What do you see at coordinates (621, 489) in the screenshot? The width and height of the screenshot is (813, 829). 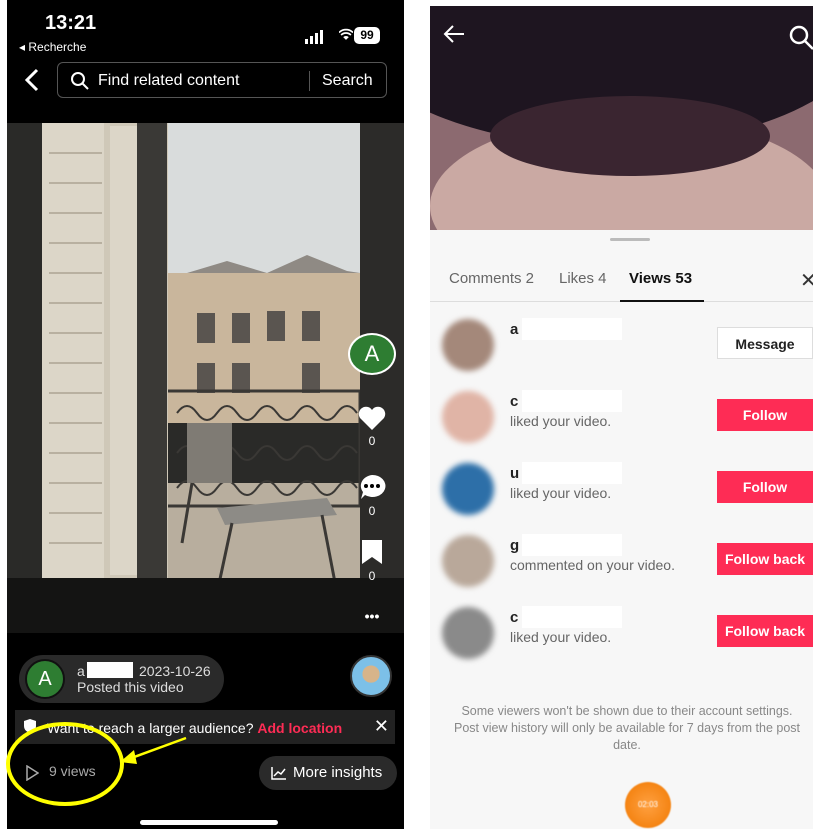 I see `viewer-row: u liked your video. Follow` at bounding box center [621, 489].